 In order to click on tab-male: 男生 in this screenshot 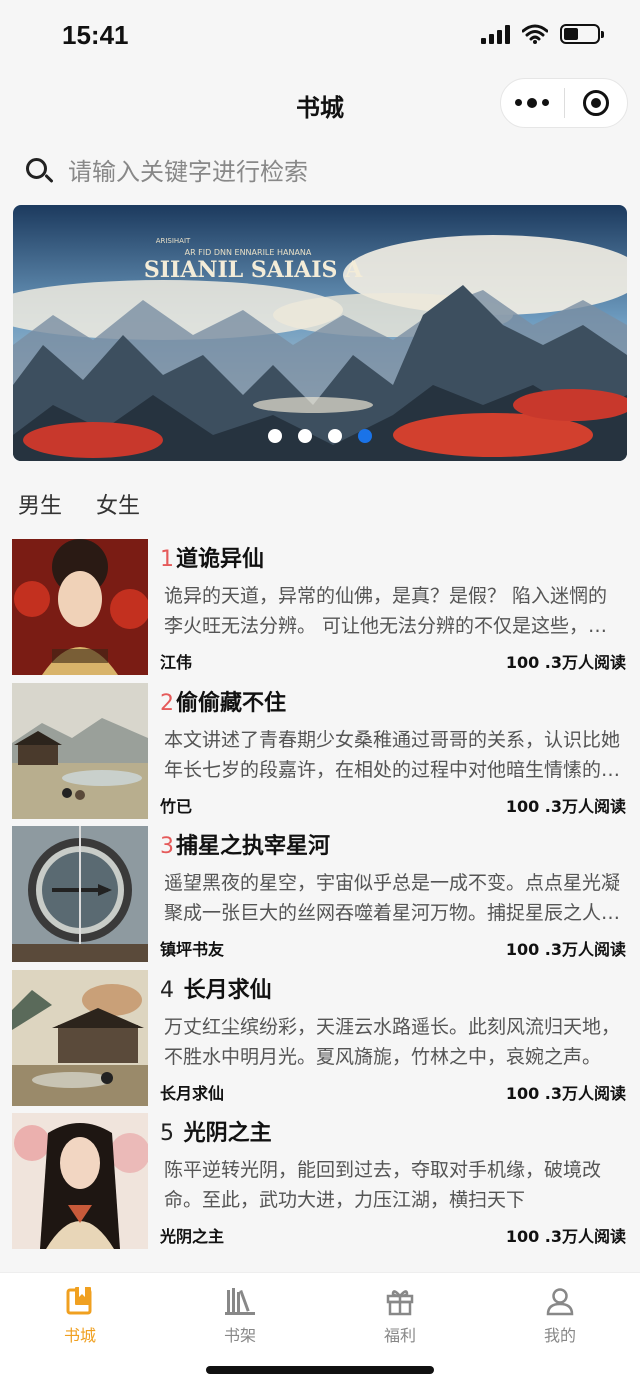, I will do `click(40, 504)`.